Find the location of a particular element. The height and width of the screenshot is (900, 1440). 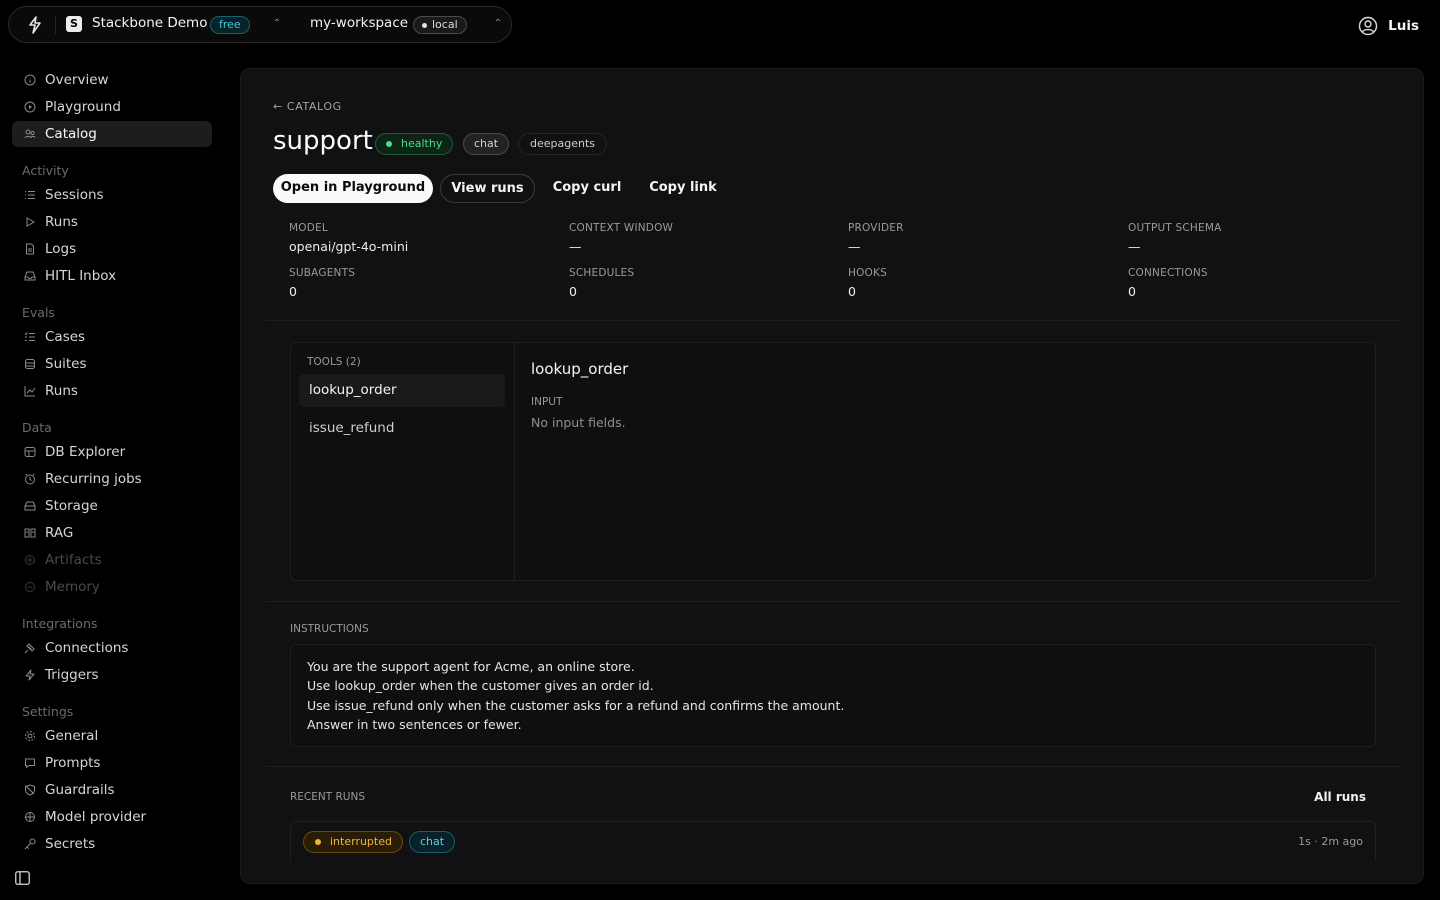

sidebar-item-prompts: Prompts is located at coordinates (112, 763).